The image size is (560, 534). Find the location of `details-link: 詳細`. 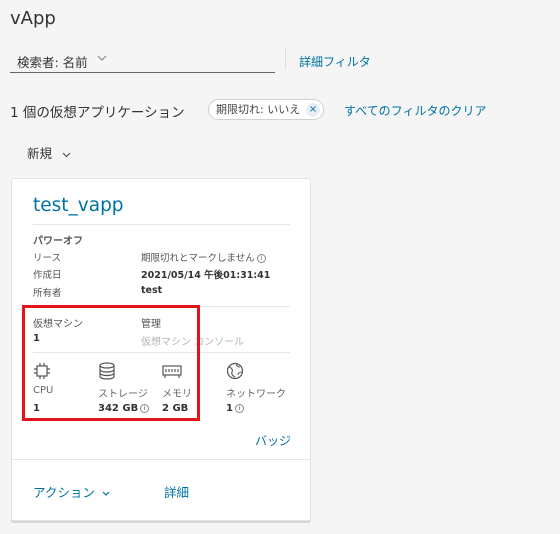

details-link: 詳細 is located at coordinates (176, 491).